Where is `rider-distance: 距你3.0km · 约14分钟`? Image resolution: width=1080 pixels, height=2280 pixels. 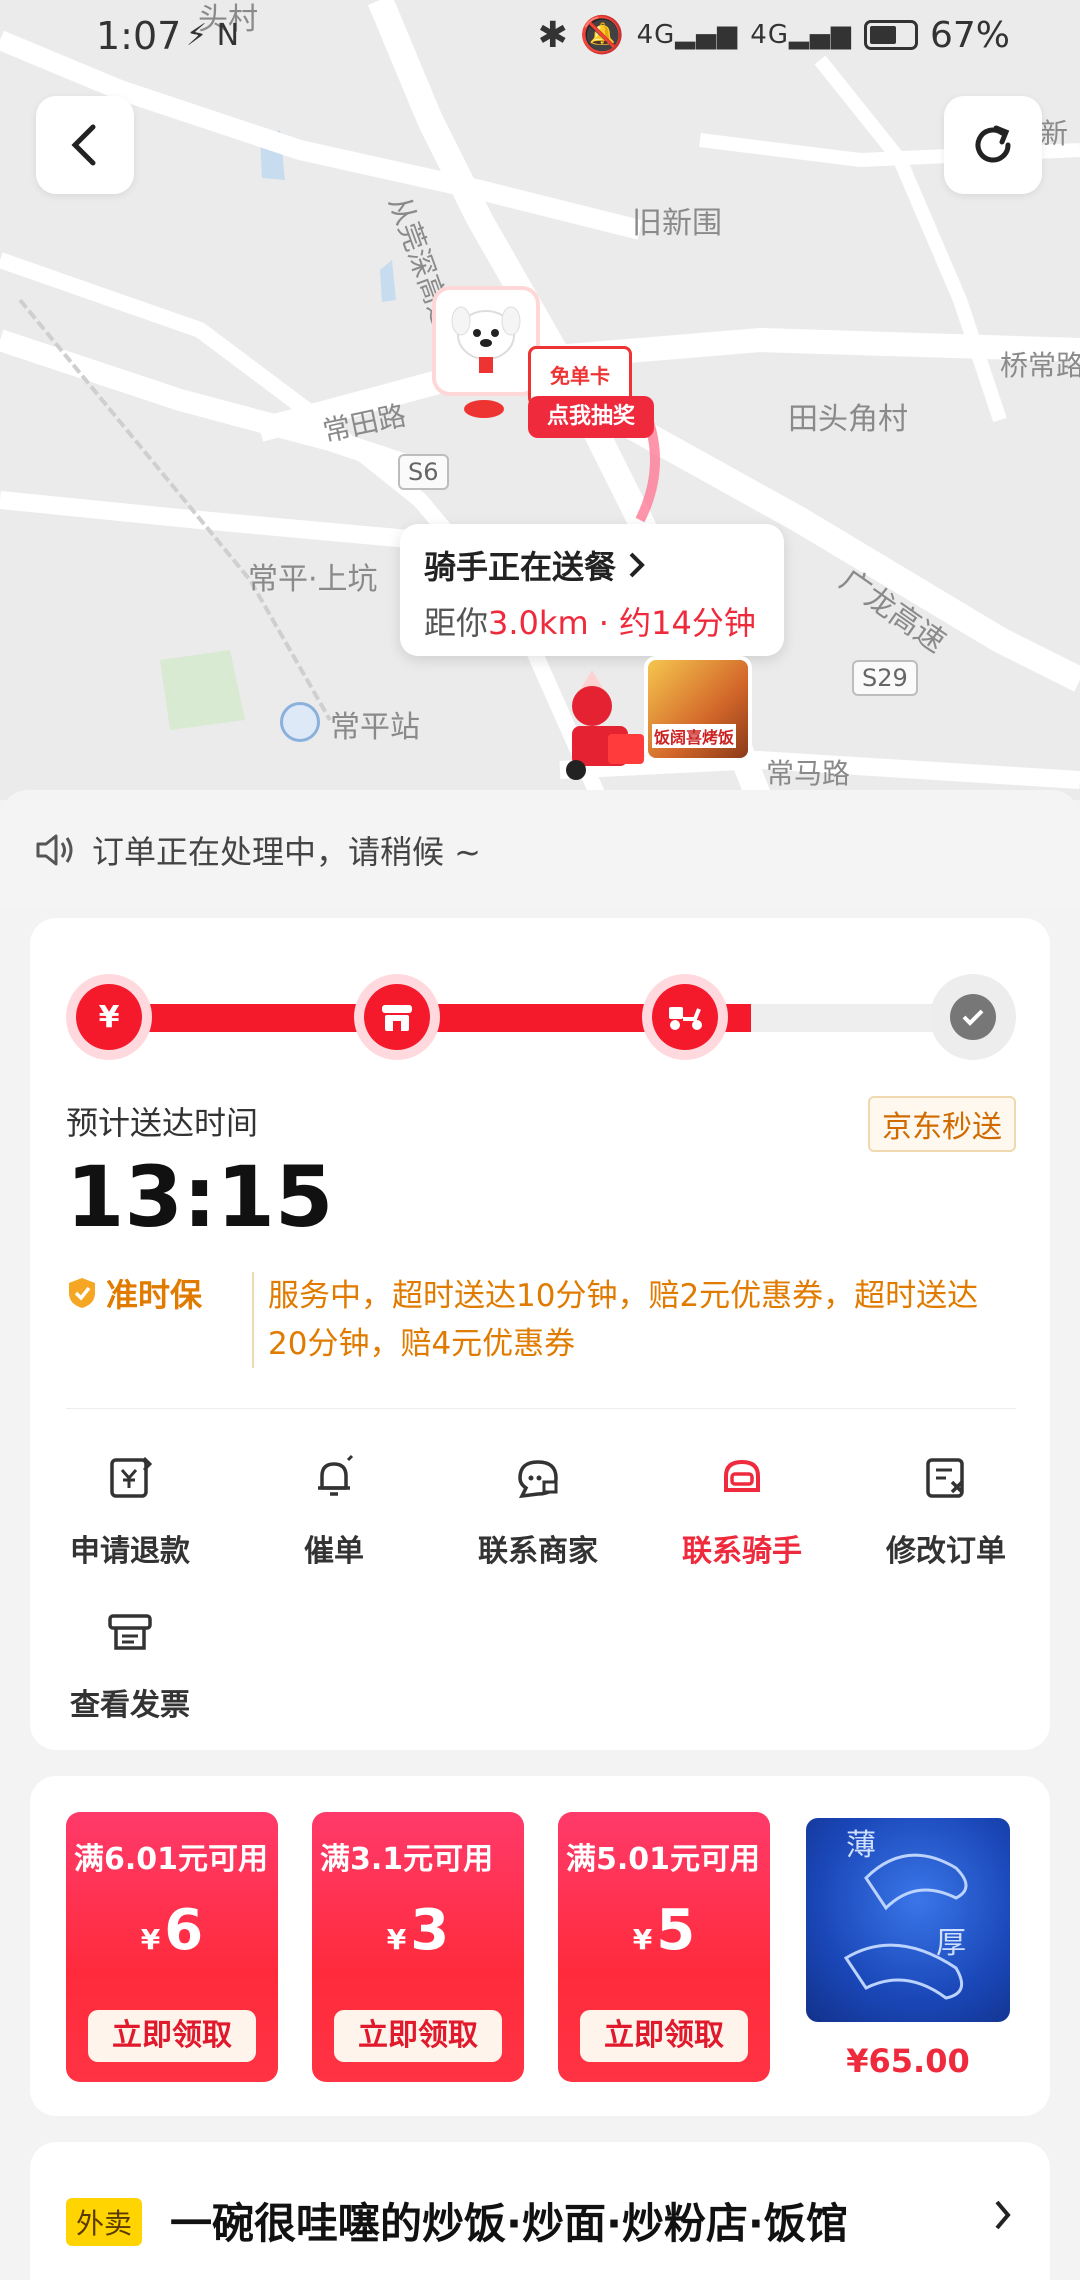
rider-distance: 距你3.0km · 约14分钟 is located at coordinates (592, 621).